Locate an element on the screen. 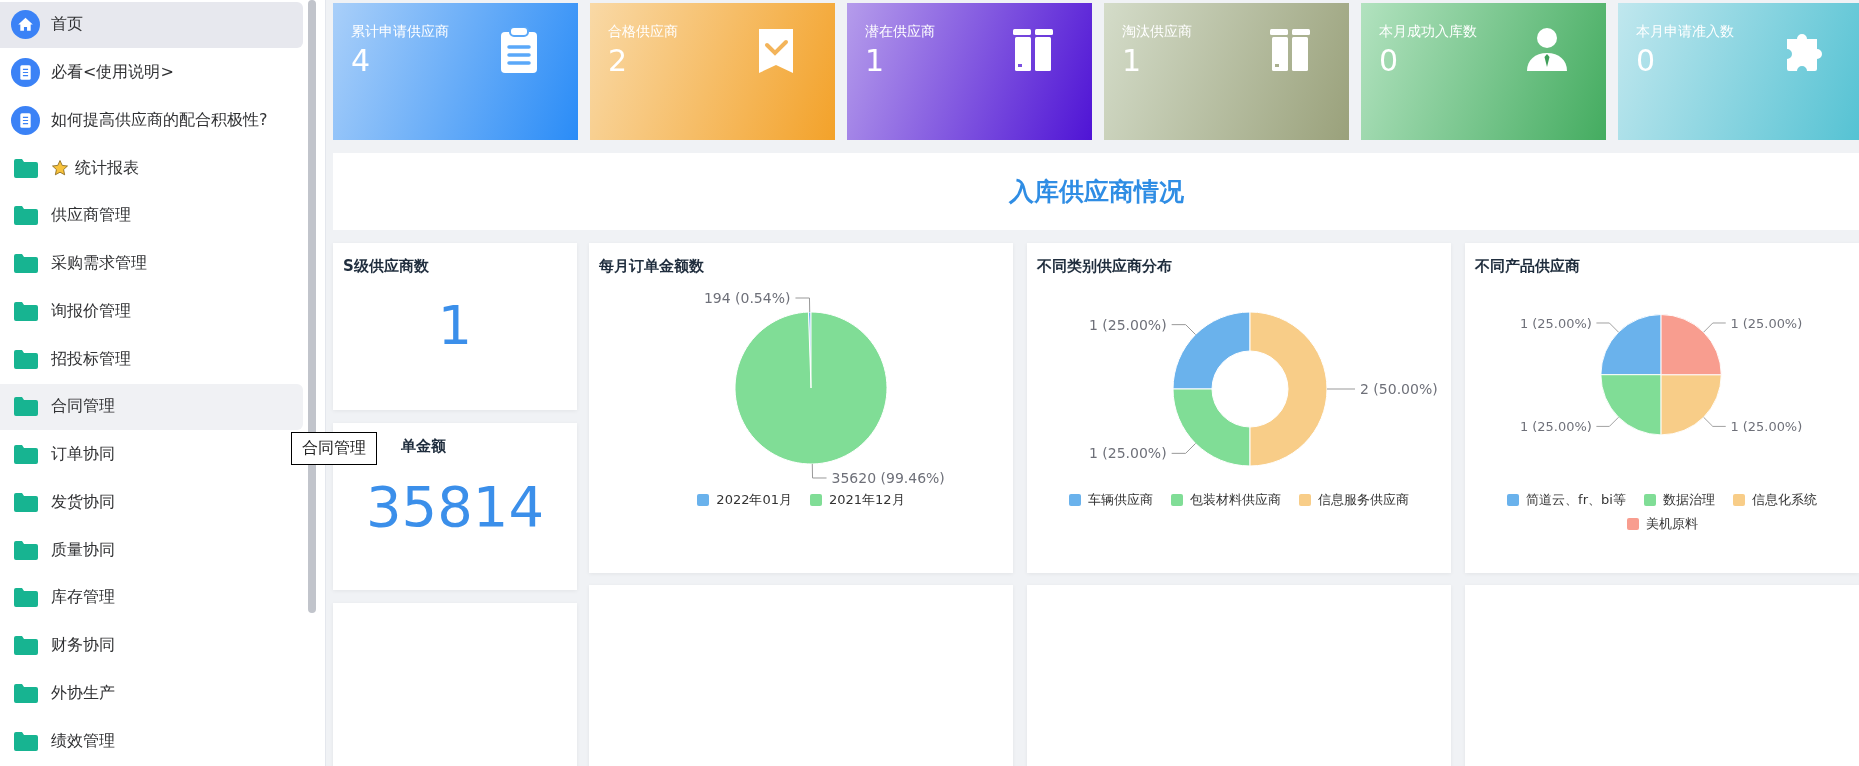 This screenshot has width=1859, height=766. stat-label: 潜在供应商 is located at coordinates (900, 31).